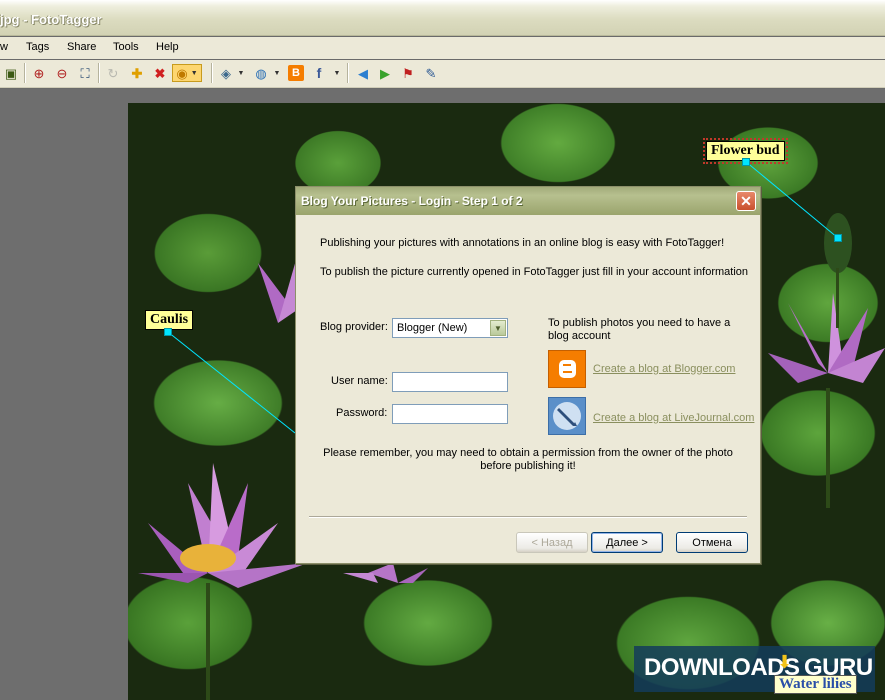 This screenshot has height=700, width=885. Describe the element at coordinates (838, 238) in the screenshot. I see `tag-target-handle` at that location.